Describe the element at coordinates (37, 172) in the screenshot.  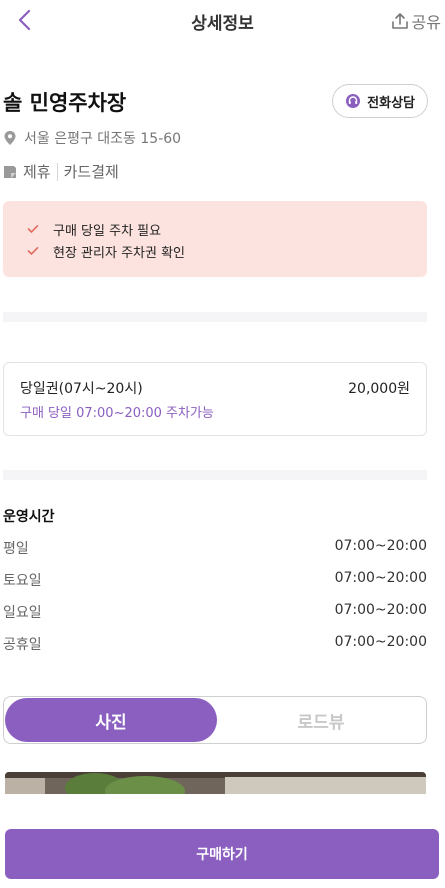
I see `tag-partner: 제휴` at that location.